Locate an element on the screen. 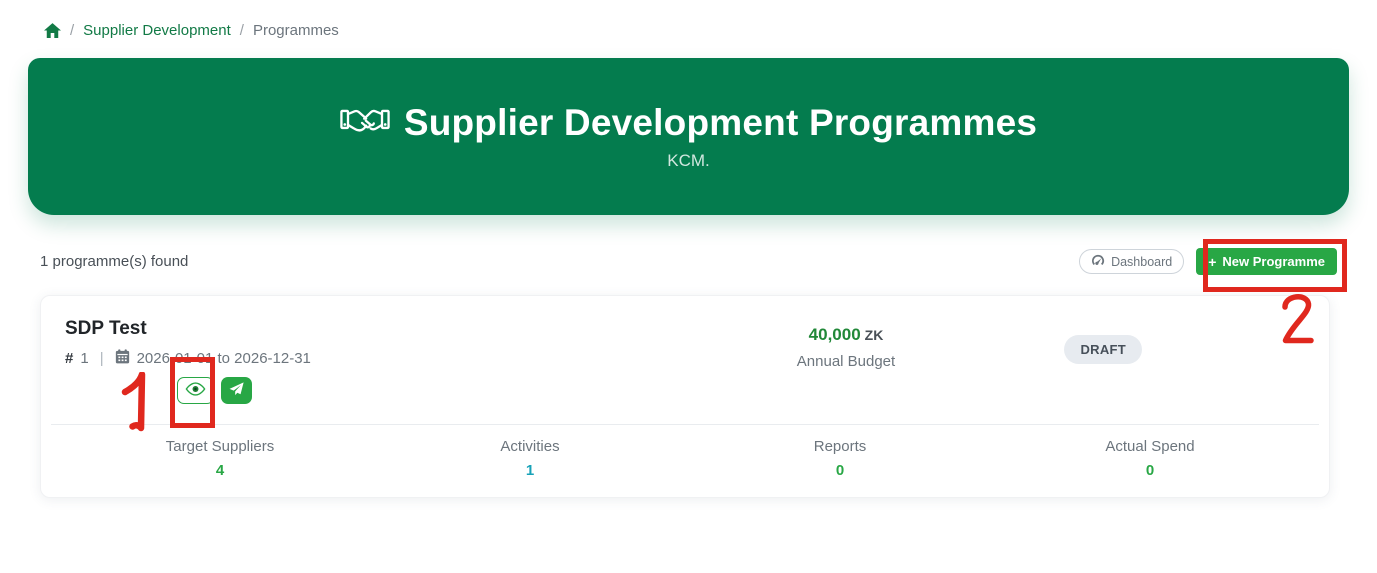 The height and width of the screenshot is (573, 1377). stat-label: Actual Spend is located at coordinates (1150, 446).